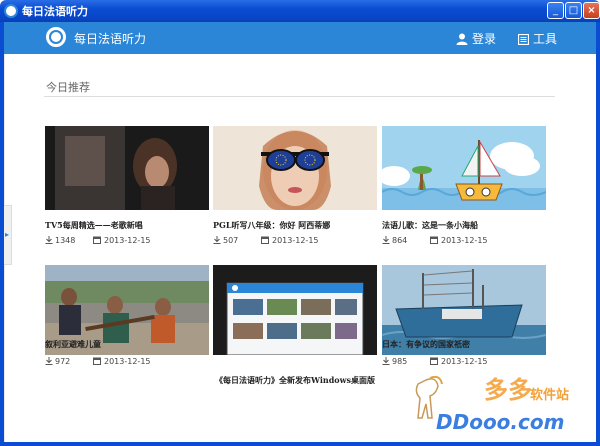  I want to click on card-title: 日本：有争议的国家祇密, so click(426, 344).